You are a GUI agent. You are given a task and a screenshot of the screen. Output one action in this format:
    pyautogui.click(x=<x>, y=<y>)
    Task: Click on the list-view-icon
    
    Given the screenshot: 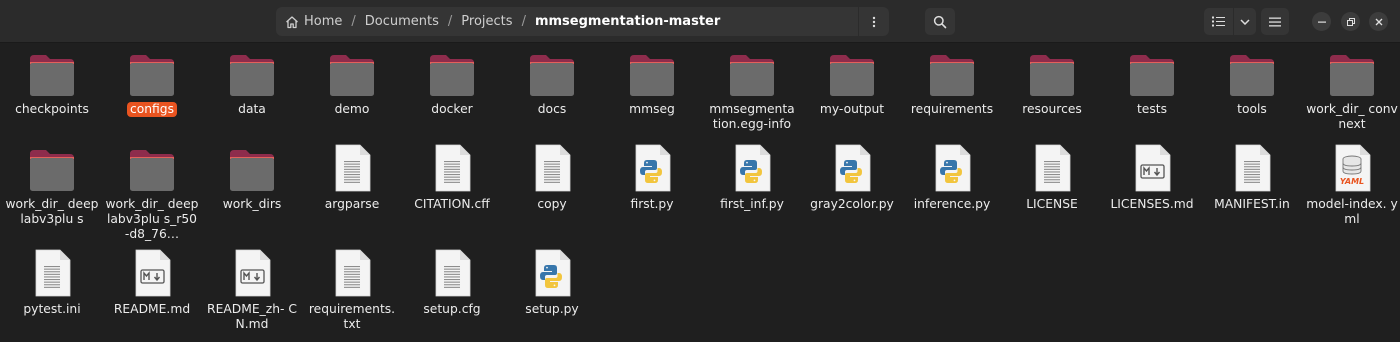 What is the action you would take?
    pyautogui.click(x=1219, y=21)
    